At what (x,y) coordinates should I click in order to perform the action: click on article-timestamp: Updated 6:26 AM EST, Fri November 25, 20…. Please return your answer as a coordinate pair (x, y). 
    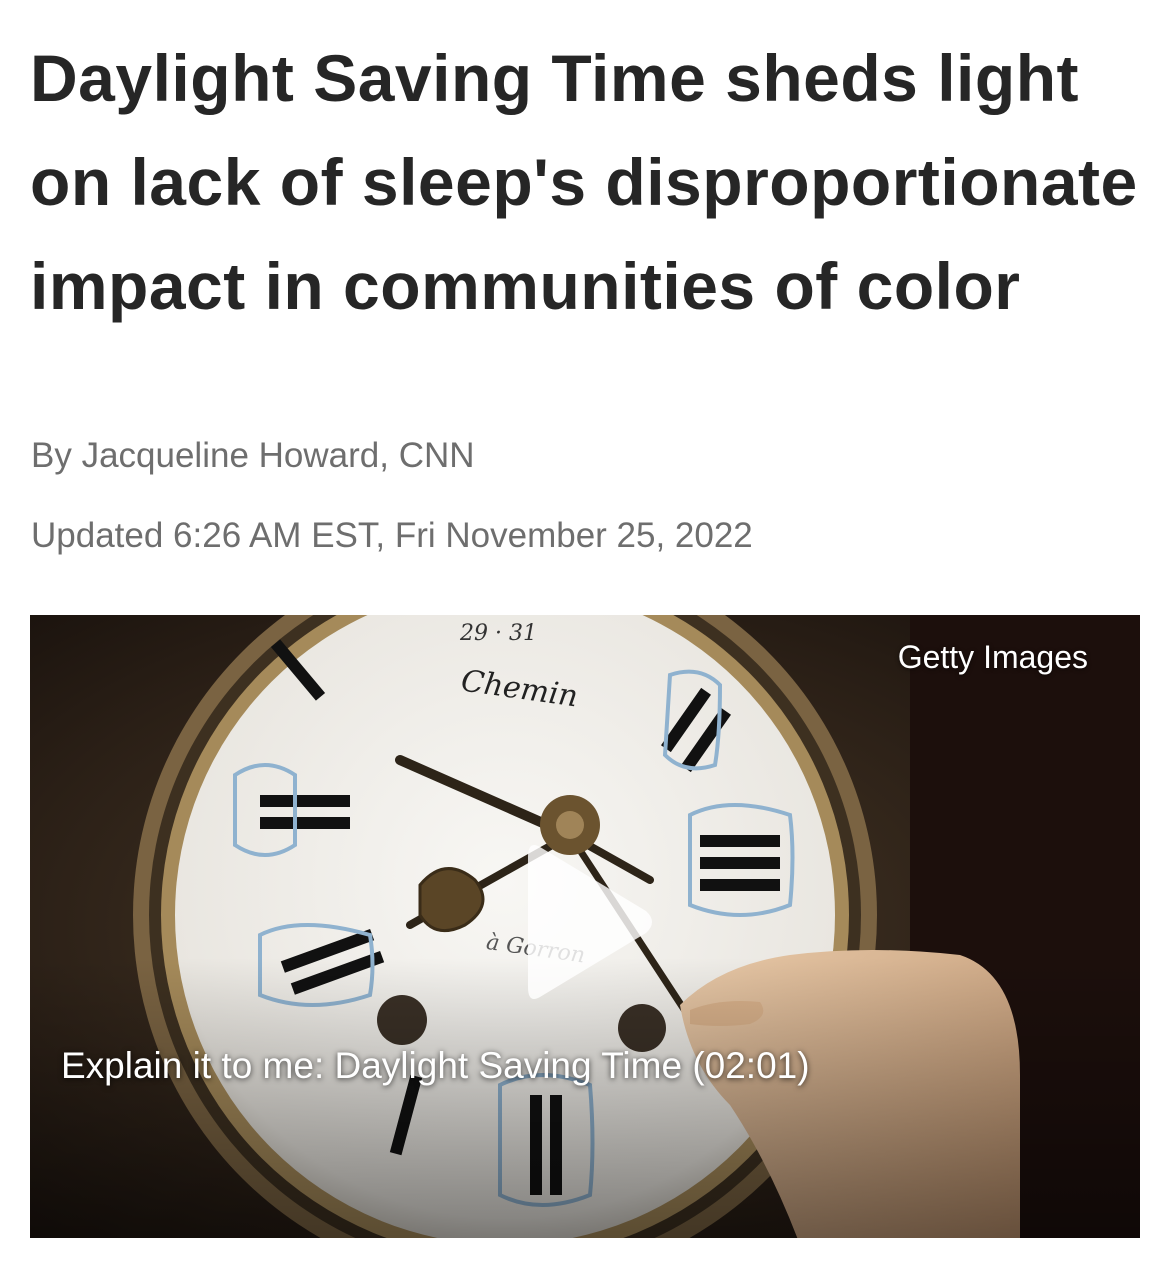
    Looking at the image, I should click on (392, 535).